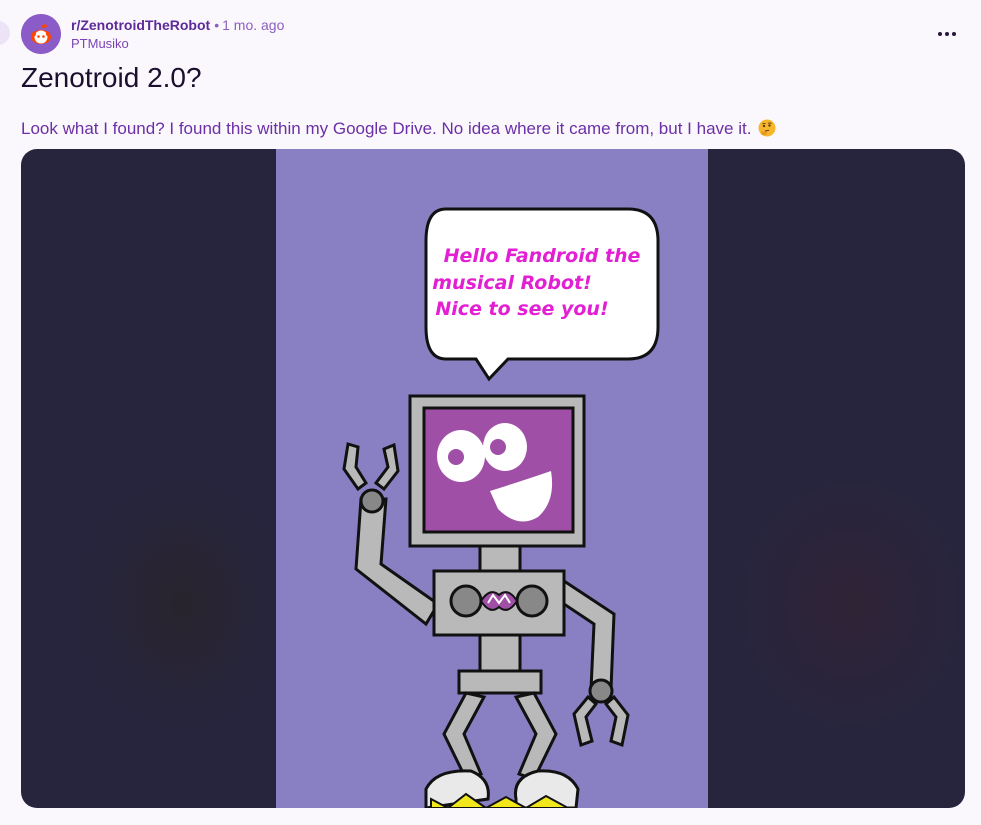  I want to click on more-options-button, so click(947, 34).